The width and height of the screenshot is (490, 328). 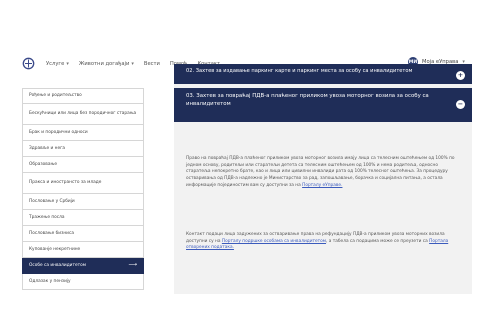 What do you see at coordinates (58, 132) in the screenshot?
I see `sidebar-item-label: Брак и породични односи` at bounding box center [58, 132].